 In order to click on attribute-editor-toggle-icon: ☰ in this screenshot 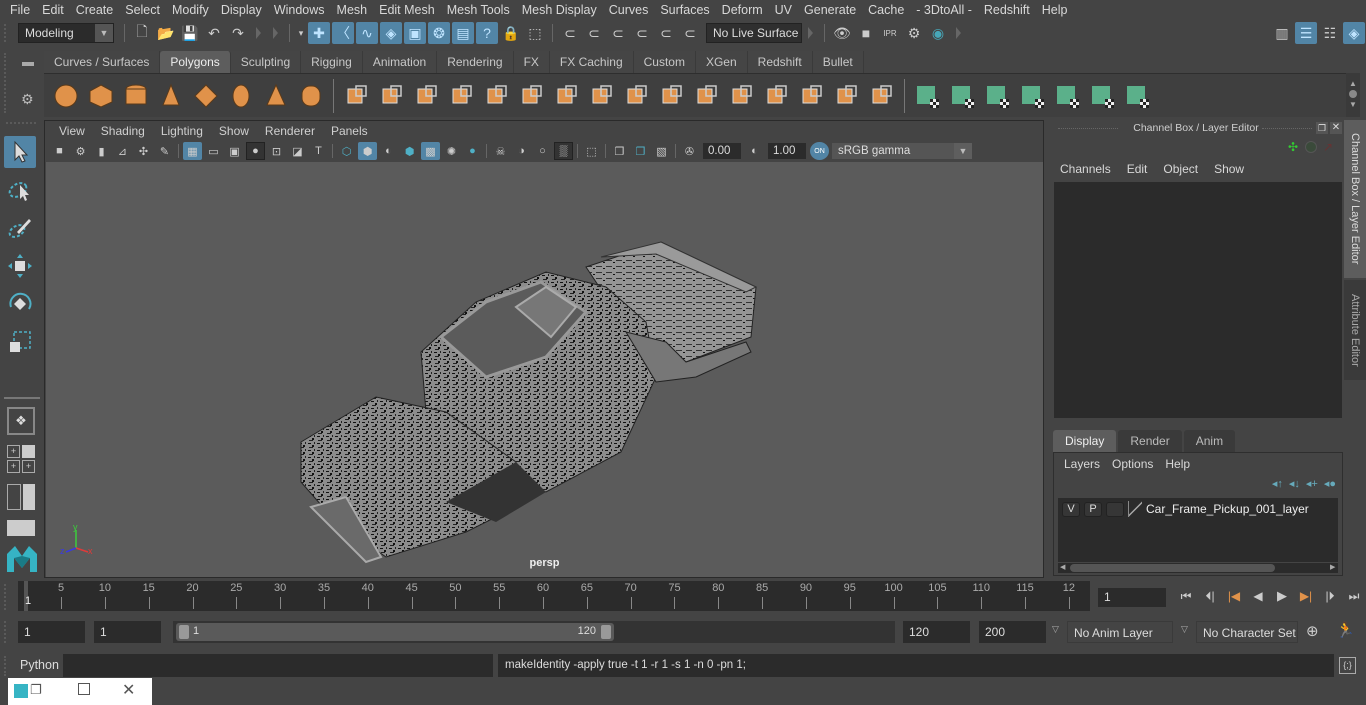, I will do `click(1306, 33)`.